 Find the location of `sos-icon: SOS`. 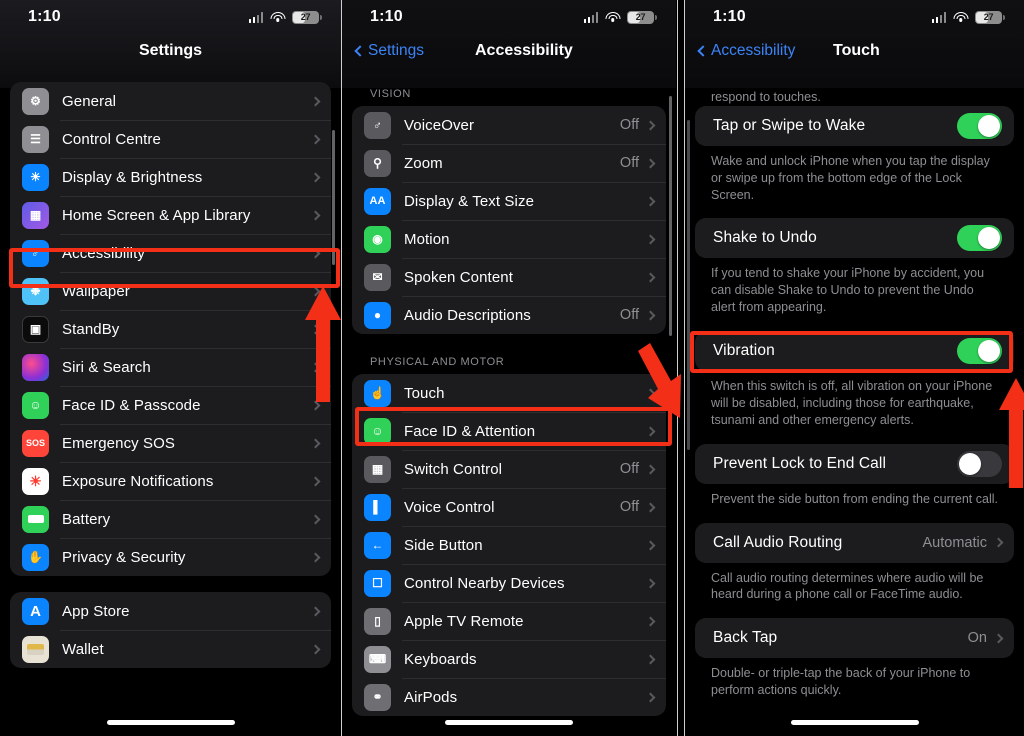

sos-icon: SOS is located at coordinates (35, 443).